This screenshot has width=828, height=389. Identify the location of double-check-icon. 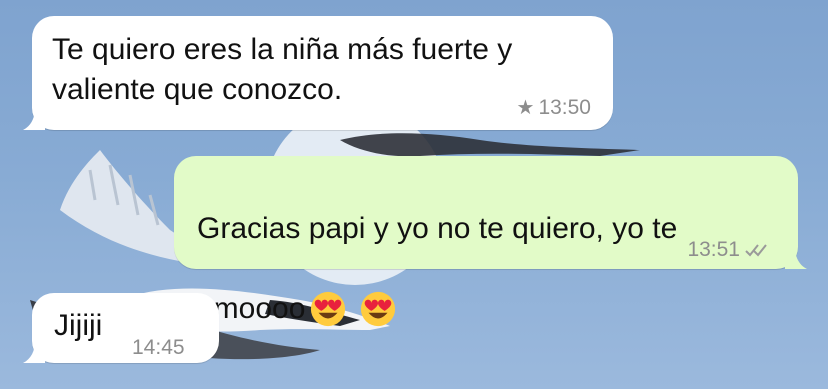
(756, 250).